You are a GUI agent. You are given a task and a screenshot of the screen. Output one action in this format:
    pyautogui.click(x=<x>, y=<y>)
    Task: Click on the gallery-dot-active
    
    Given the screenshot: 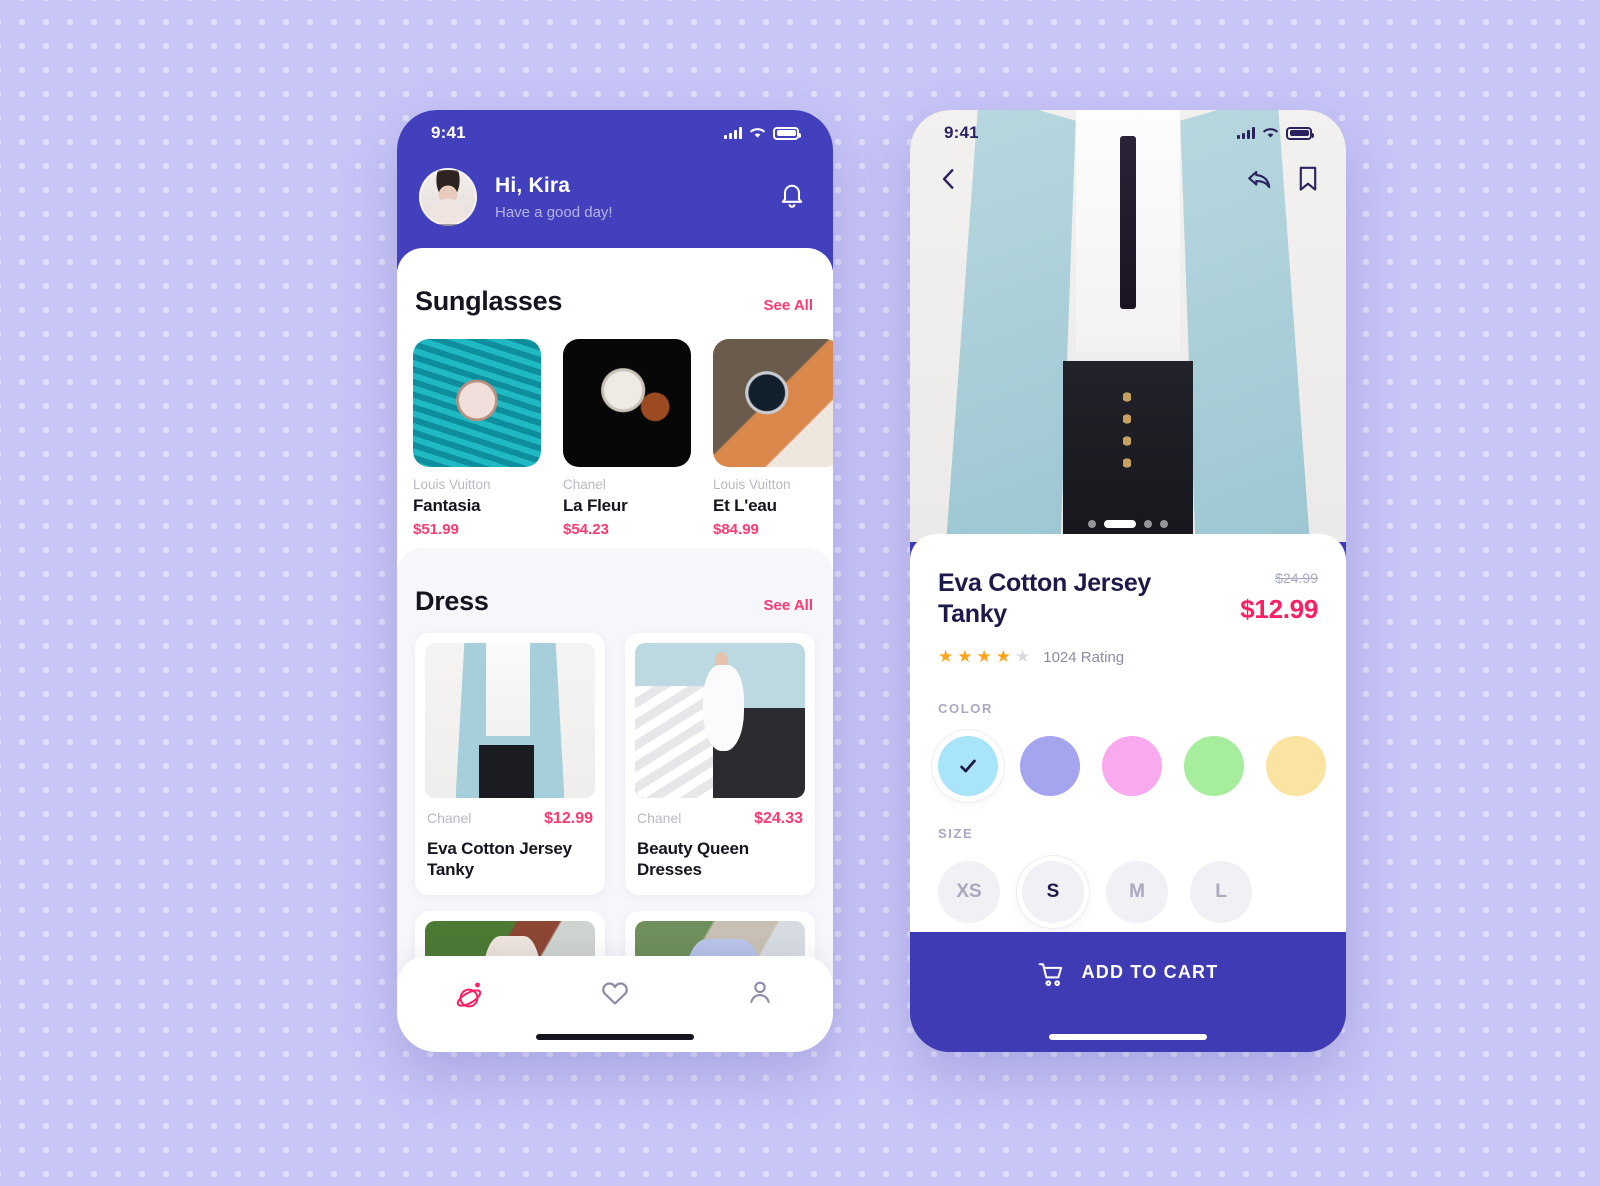 What is the action you would take?
    pyautogui.click(x=1120, y=524)
    